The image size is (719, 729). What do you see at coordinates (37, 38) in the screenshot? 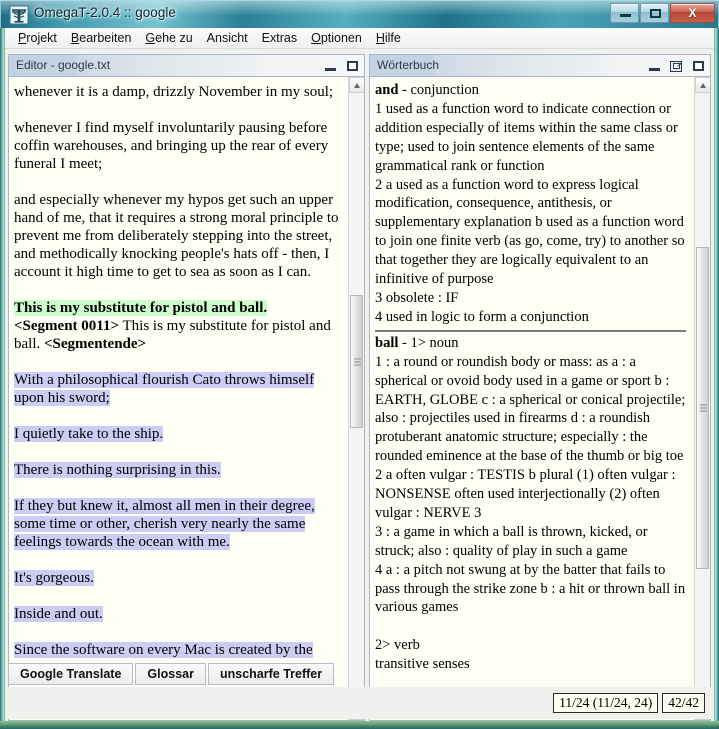
I see `menu-projekt: Projekt` at bounding box center [37, 38].